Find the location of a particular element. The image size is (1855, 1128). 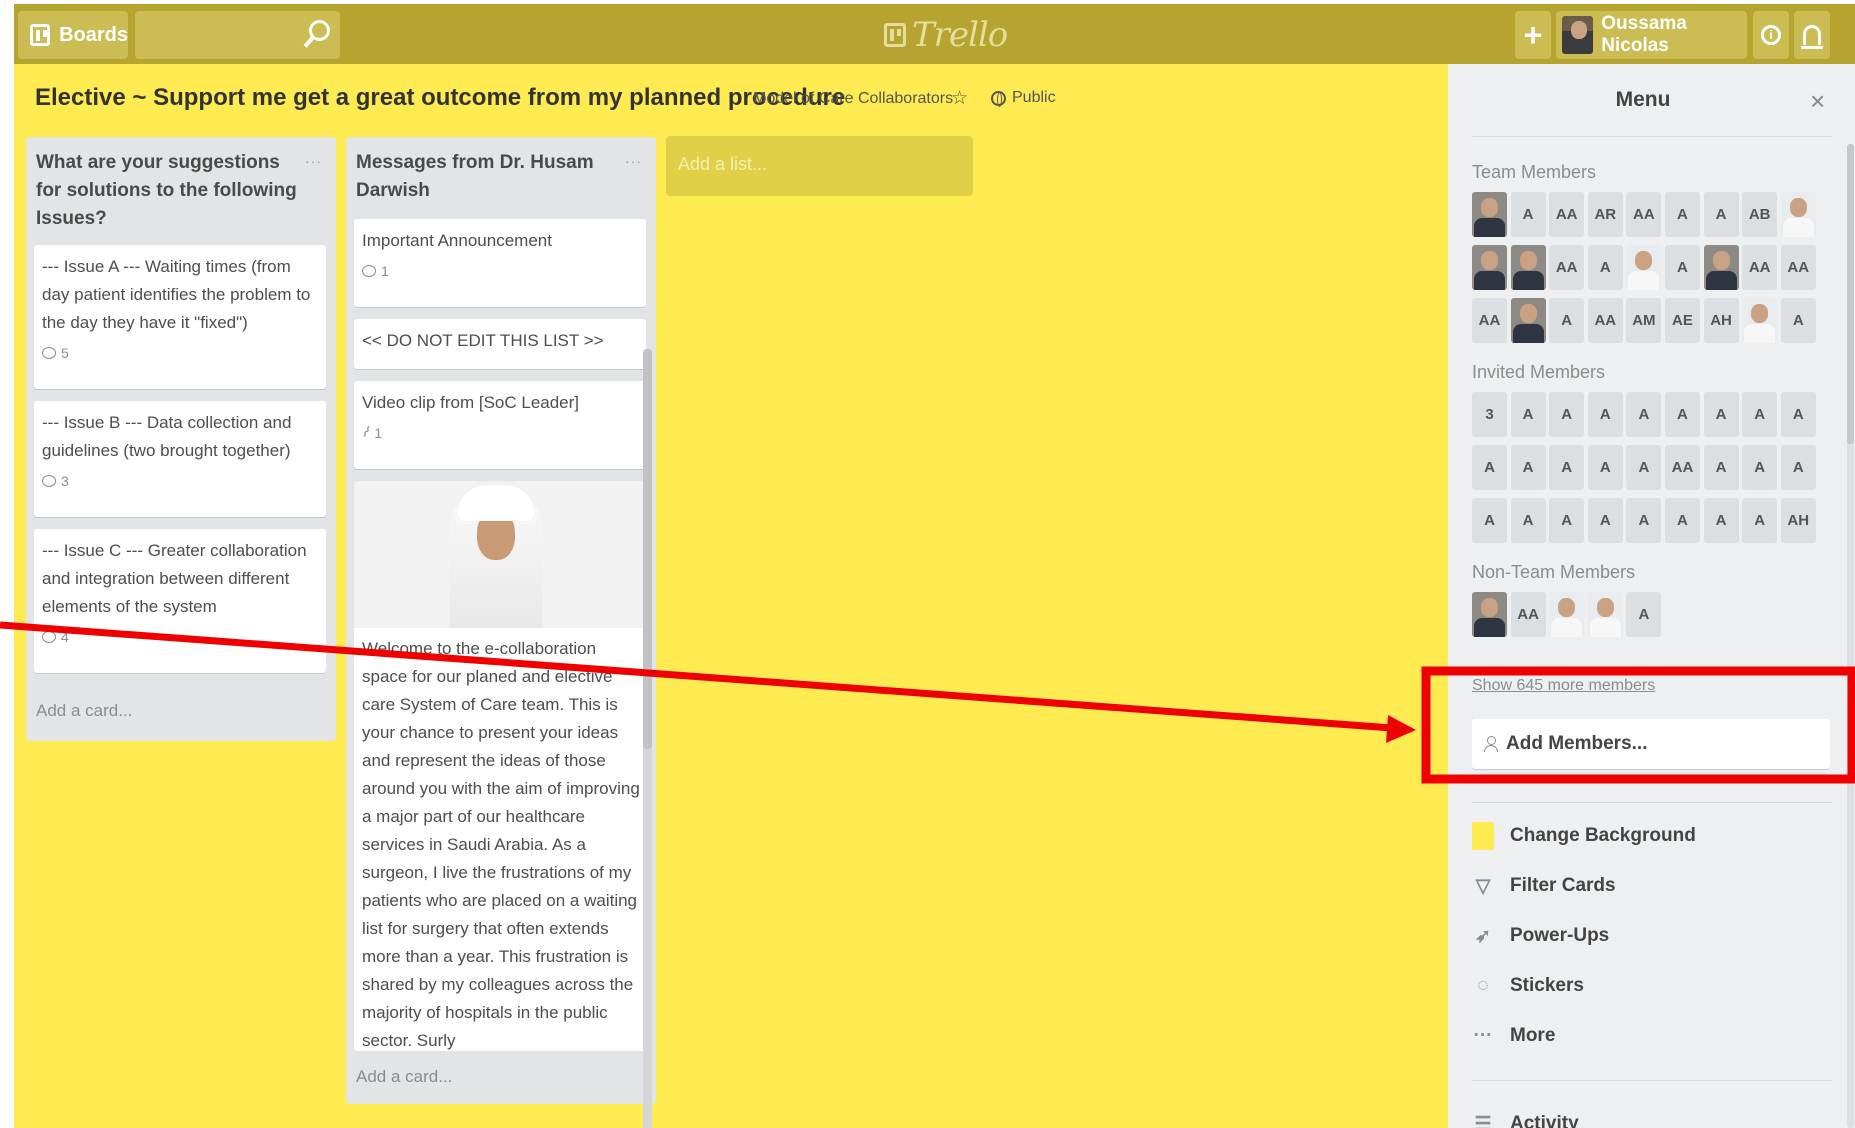

trello-logo: Trello is located at coordinates (946, 35).